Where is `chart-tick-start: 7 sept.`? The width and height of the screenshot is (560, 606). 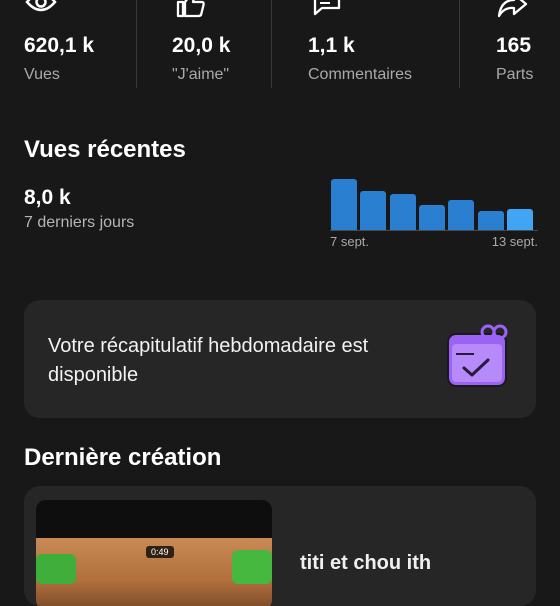 chart-tick-start: 7 sept. is located at coordinates (350, 241).